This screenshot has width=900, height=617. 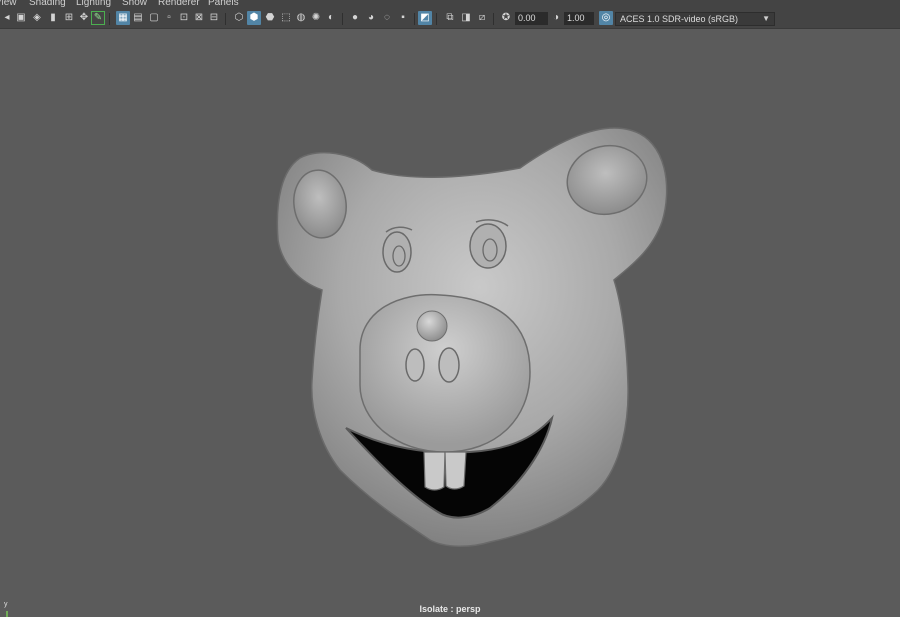 What do you see at coordinates (239, 18) in the screenshot?
I see `wireframe-icon: ⬡` at bounding box center [239, 18].